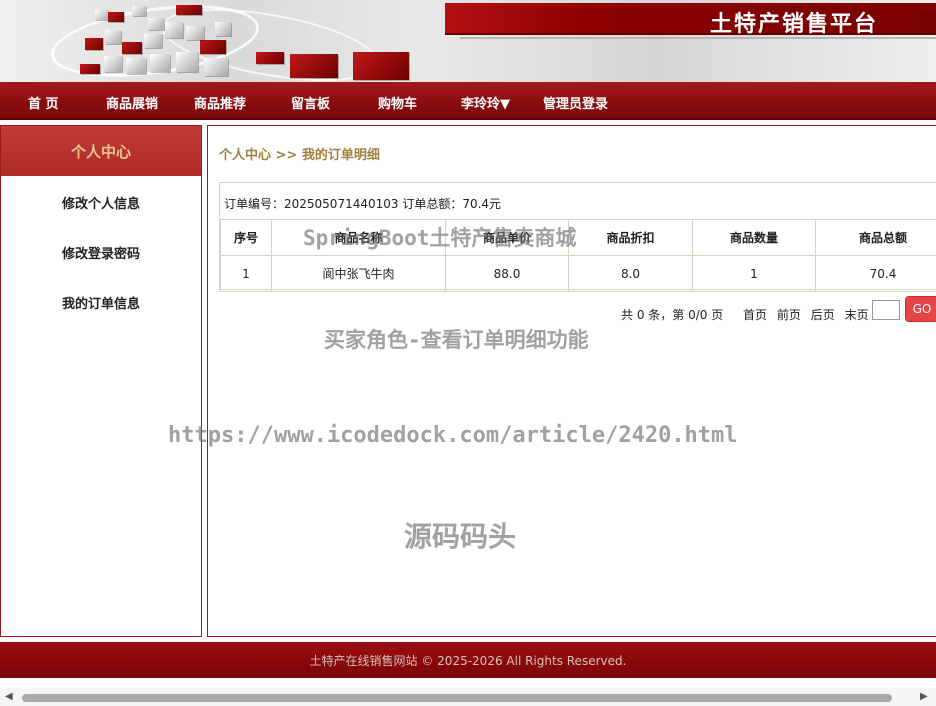  Describe the element at coordinates (876, 274) in the screenshot. I see `cell-total: 70.4` at that location.